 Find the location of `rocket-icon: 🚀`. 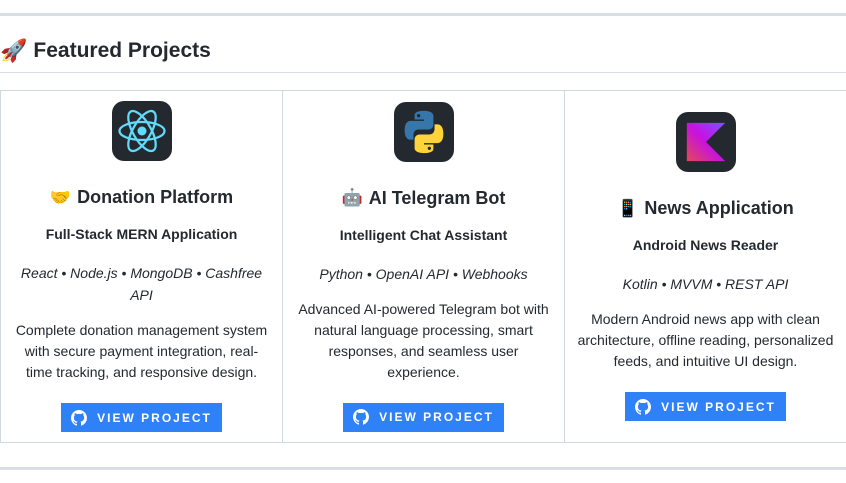

rocket-icon: 🚀 is located at coordinates (14, 51).